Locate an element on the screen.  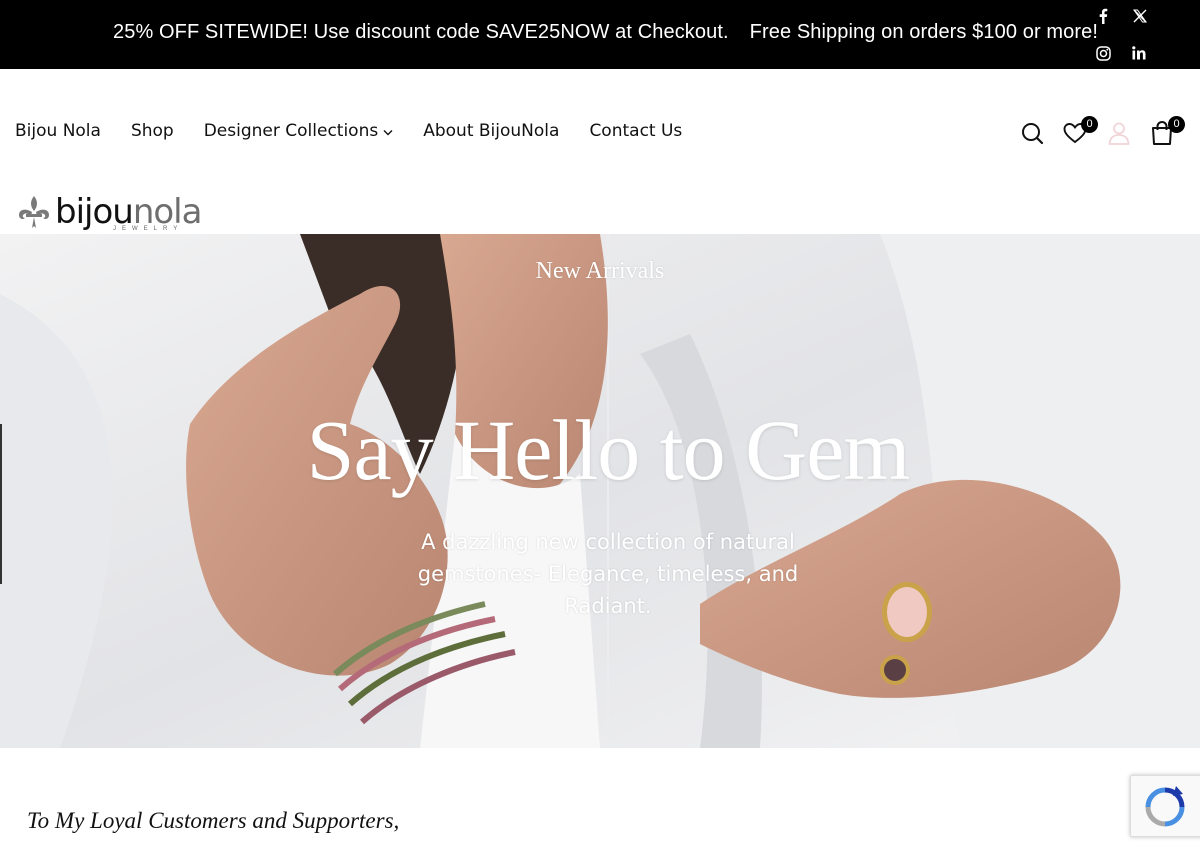
nav-item-bijou-nola: Bijou Nola is located at coordinates (58, 131).